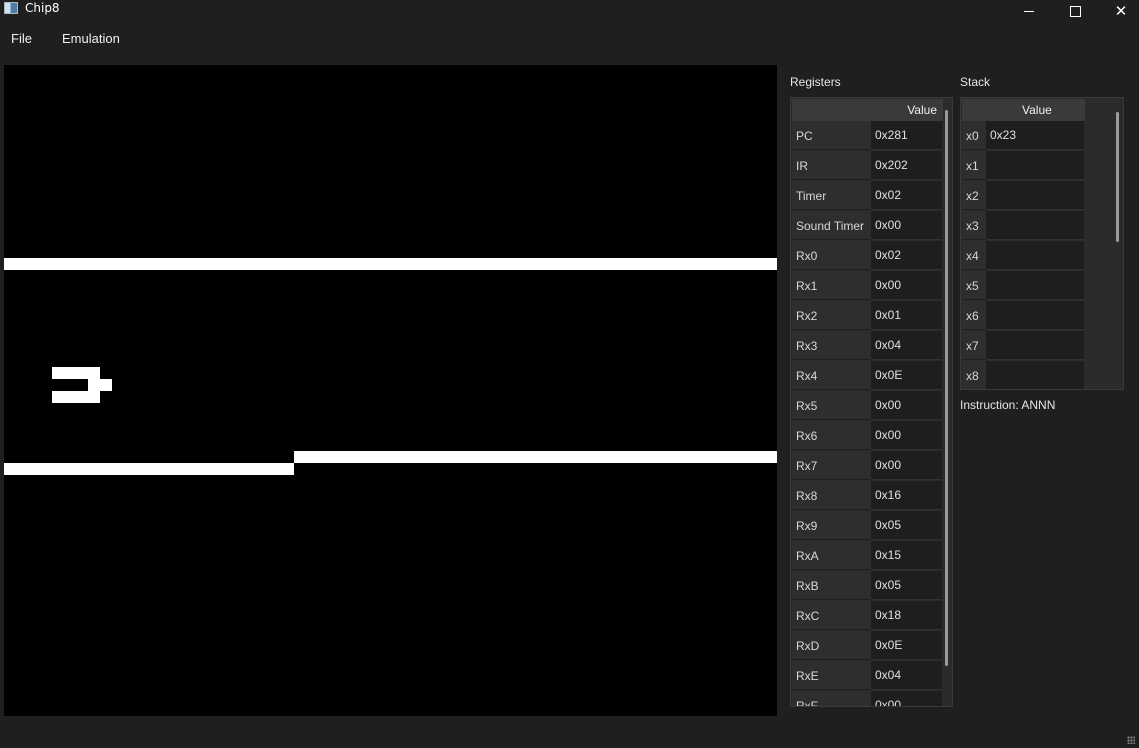 Image resolution: width=1139 pixels, height=748 pixels. I want to click on menu-file: File, so click(21, 38).